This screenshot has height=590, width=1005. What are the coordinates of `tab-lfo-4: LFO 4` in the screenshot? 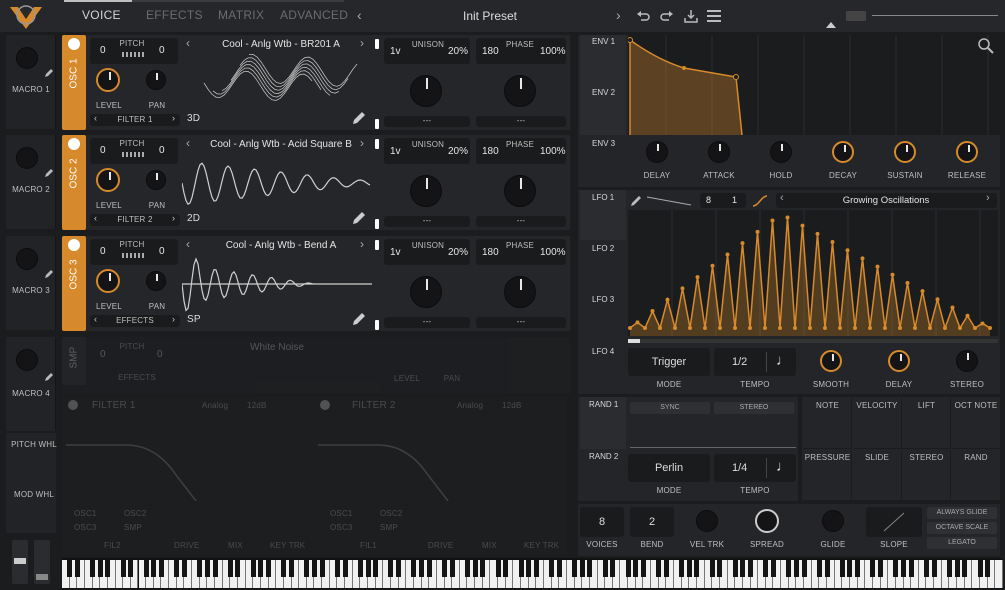 It's located at (603, 351).